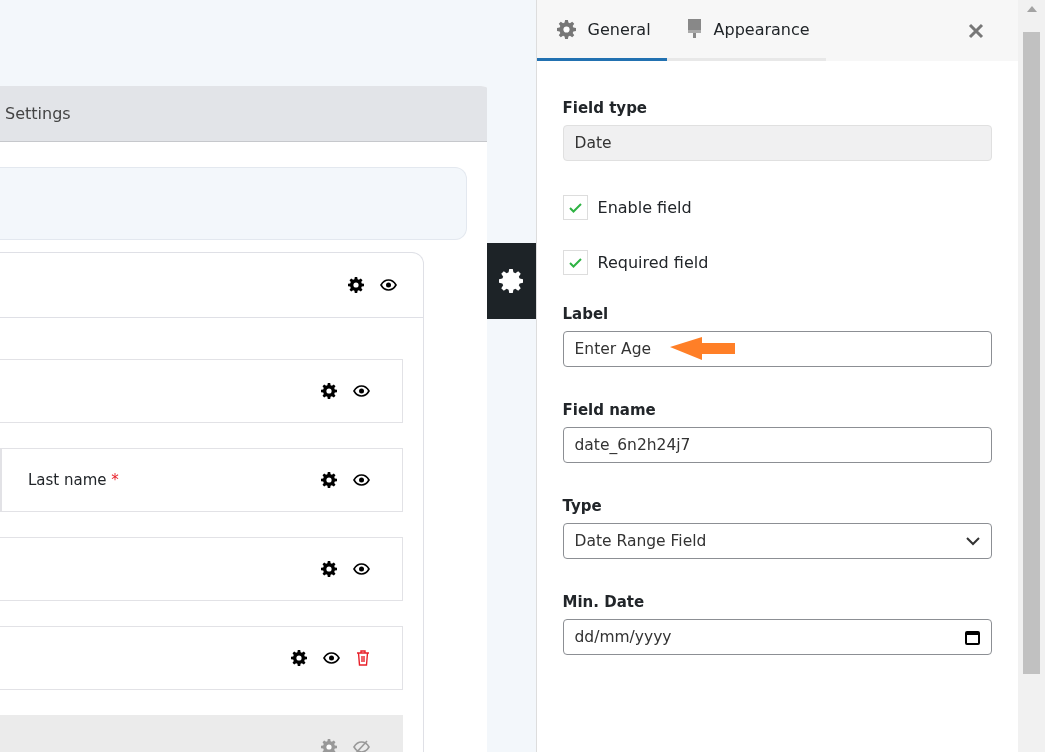  Describe the element at coordinates (694, 29) in the screenshot. I see `brush-icon` at that location.